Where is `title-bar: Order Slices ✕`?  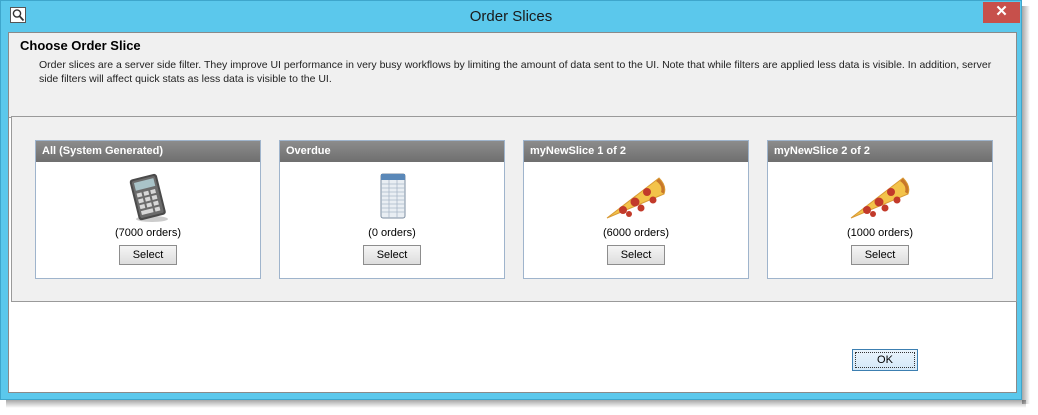 title-bar: Order Slices ✕ is located at coordinates (511, 17).